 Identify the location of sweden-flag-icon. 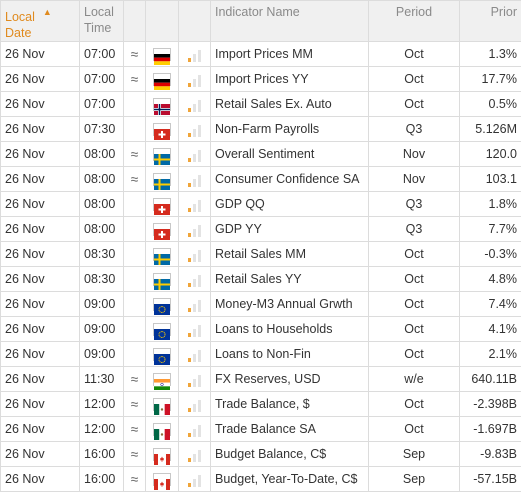
(162, 279).